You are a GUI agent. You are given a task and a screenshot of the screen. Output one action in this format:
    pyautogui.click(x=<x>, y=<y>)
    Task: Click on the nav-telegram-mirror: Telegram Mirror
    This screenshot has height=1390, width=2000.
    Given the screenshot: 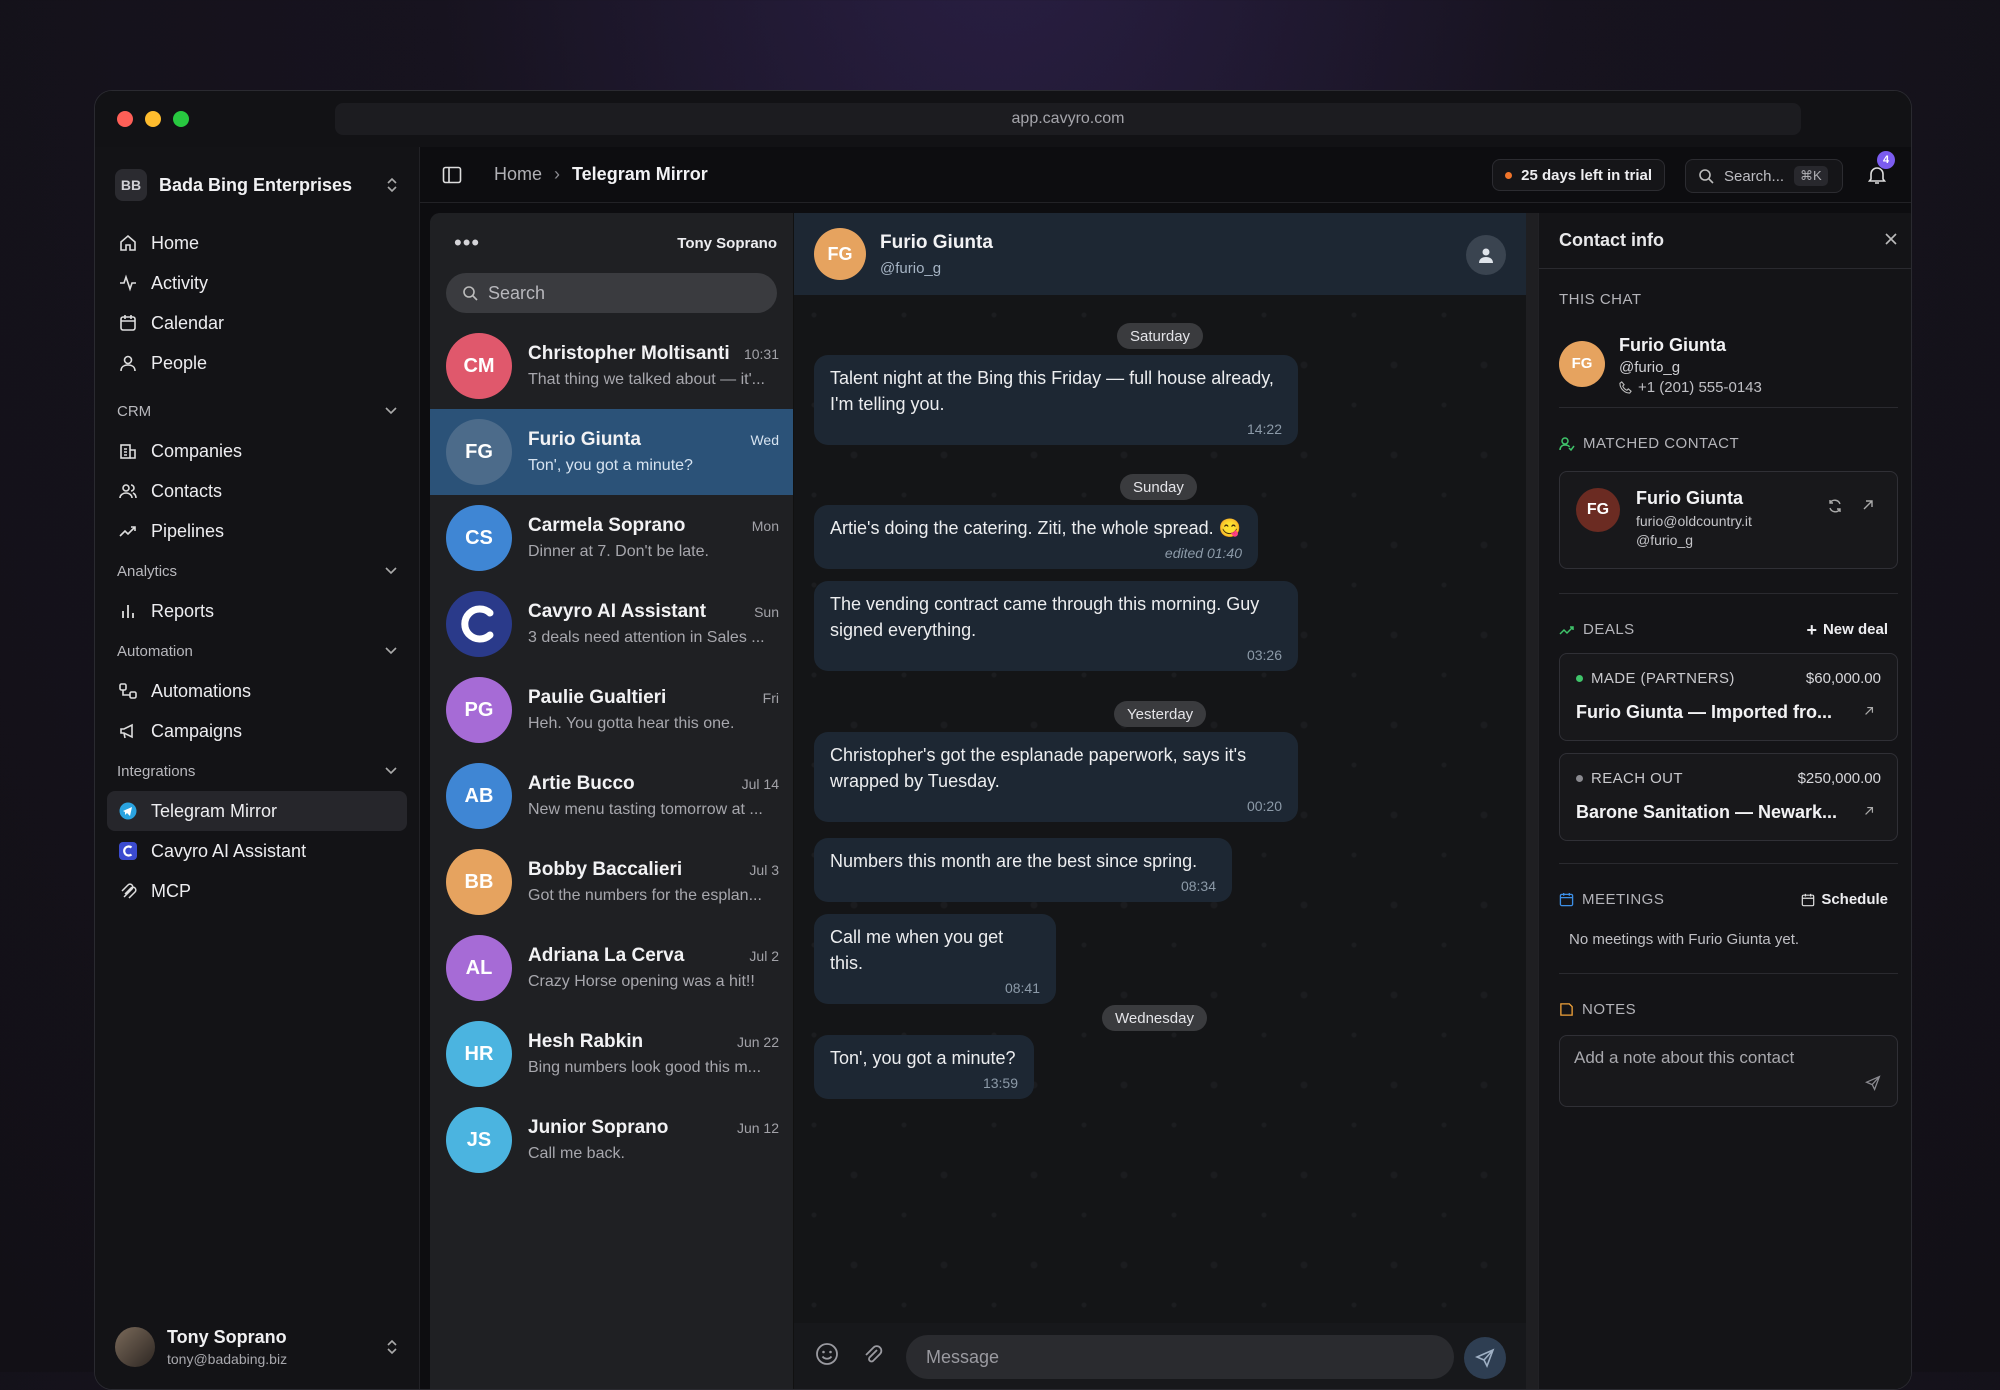 What is the action you would take?
    pyautogui.click(x=257, y=811)
    